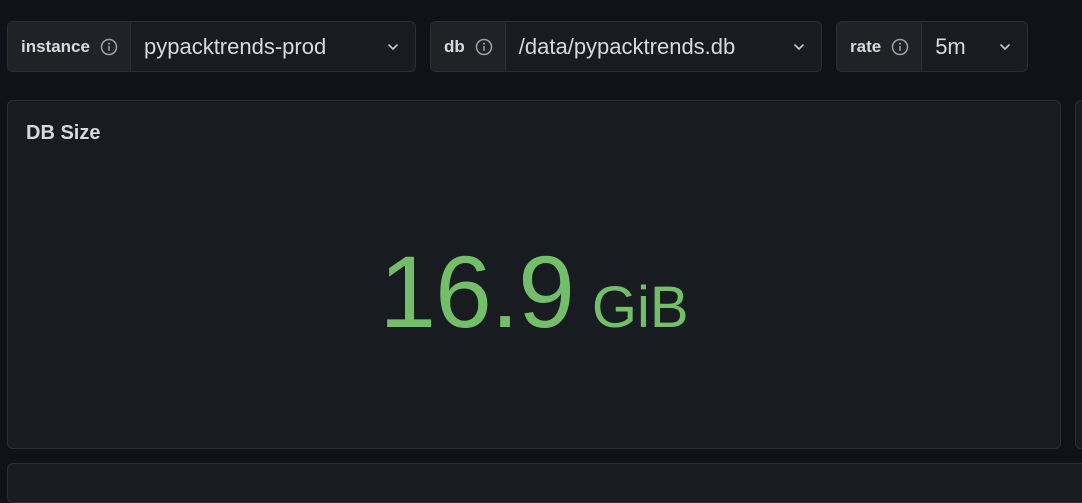 The width and height of the screenshot is (1082, 503). Describe the element at coordinates (640, 307) in the screenshot. I see `stat-unit: GiB` at that location.